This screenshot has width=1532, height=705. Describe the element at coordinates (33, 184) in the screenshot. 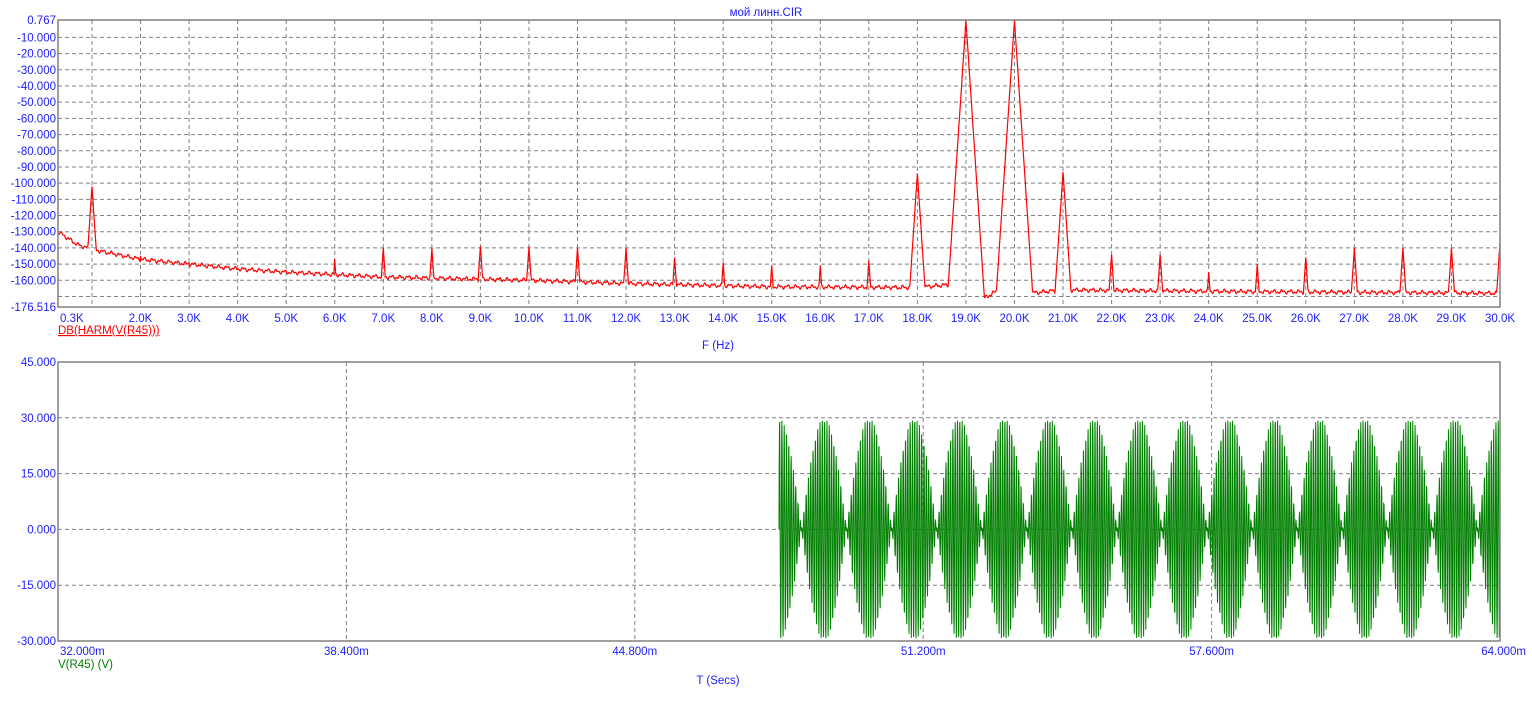

I see `y-tick-label: -100.000` at that location.